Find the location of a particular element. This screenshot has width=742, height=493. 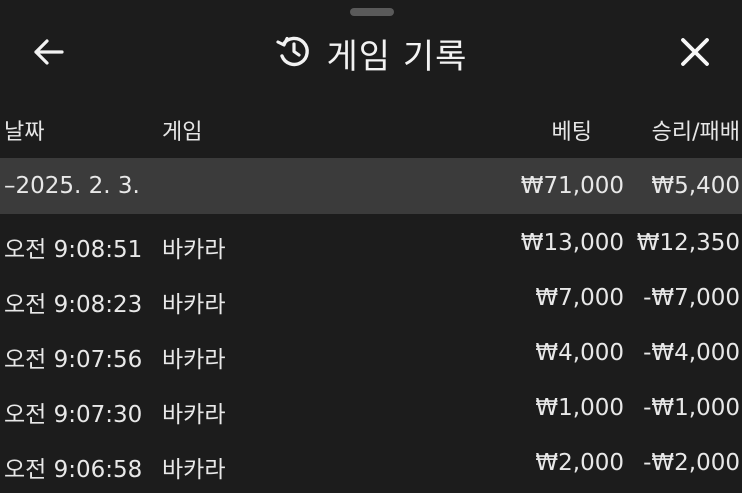

arrow-left-icon is located at coordinates (48, 54).